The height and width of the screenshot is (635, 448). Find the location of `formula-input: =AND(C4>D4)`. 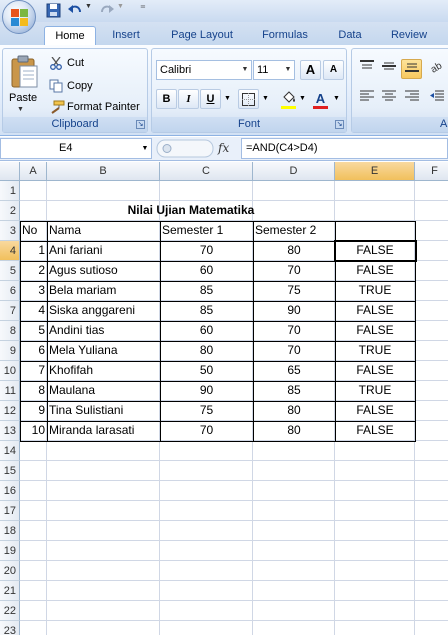

formula-input: =AND(C4>D4) is located at coordinates (344, 148).